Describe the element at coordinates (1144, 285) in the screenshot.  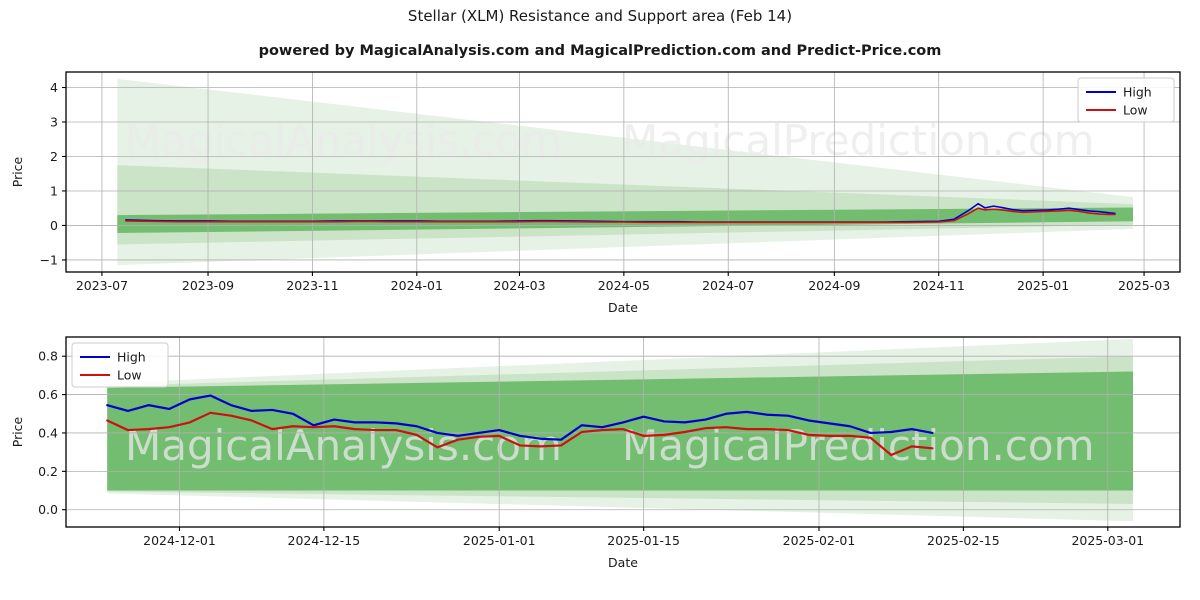
I see `x-tick-label: 2025-03` at that location.